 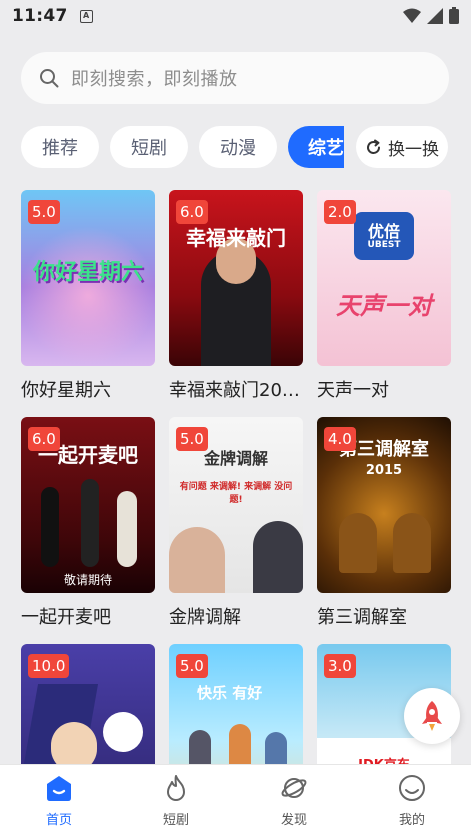 I want to click on show-card: 快乐 有好 5.0, so click(x=236, y=704).